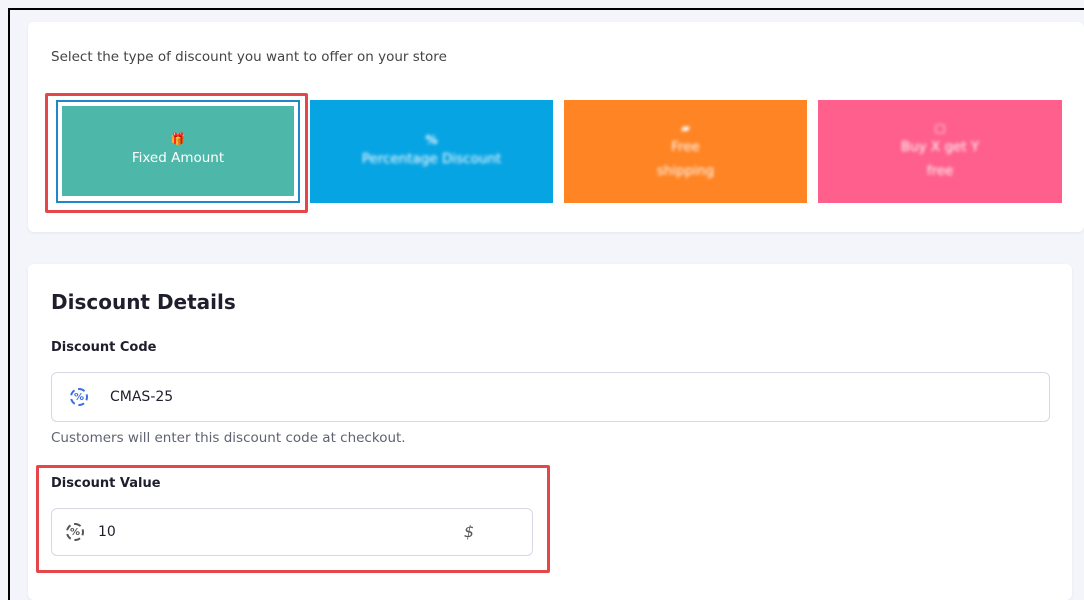 The height and width of the screenshot is (600, 1084). I want to click on discount-type-label-line2: shipping, so click(685, 170).